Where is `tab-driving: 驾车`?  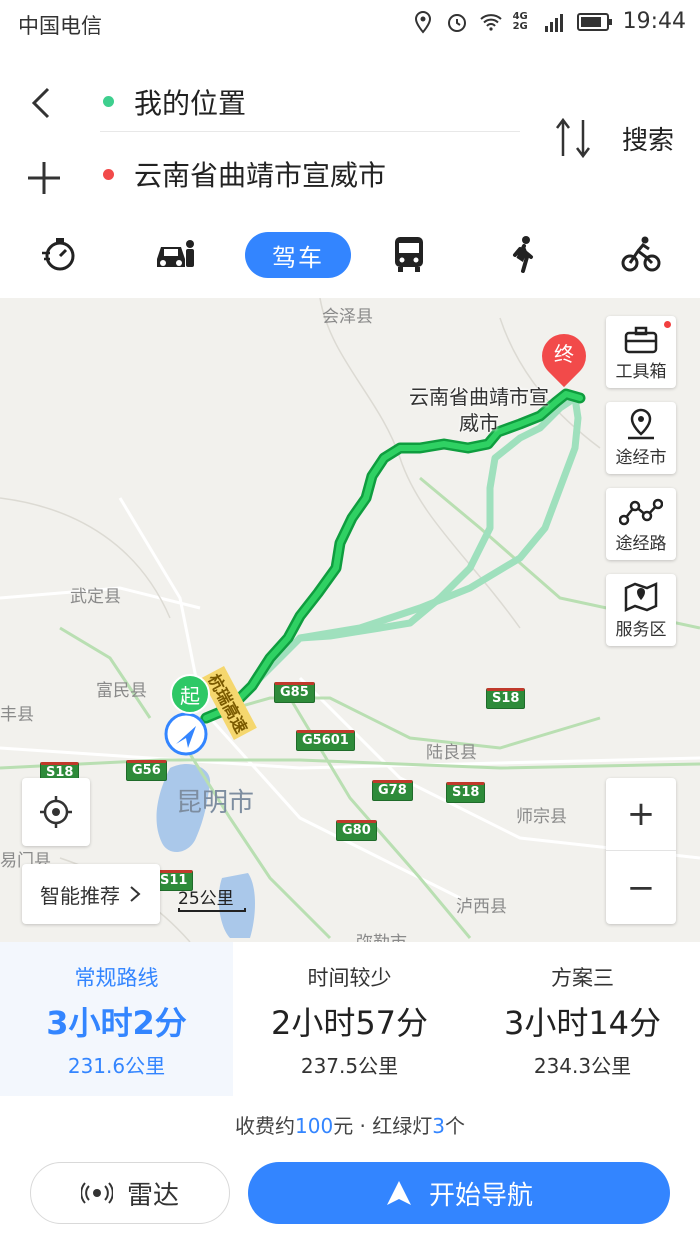 tab-driving: 驾车 is located at coordinates (298, 255).